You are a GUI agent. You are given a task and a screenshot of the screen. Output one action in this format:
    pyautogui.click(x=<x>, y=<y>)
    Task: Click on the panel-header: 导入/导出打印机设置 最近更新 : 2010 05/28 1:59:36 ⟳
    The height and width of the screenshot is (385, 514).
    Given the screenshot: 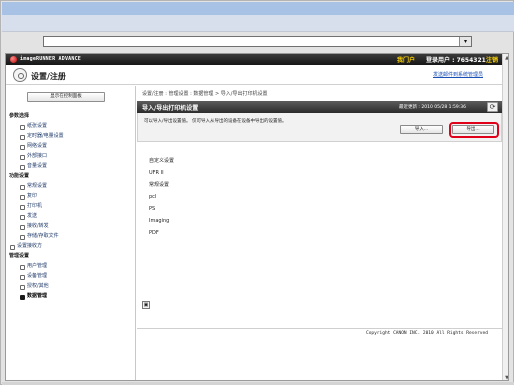 What is the action you would take?
    pyautogui.click(x=319, y=107)
    